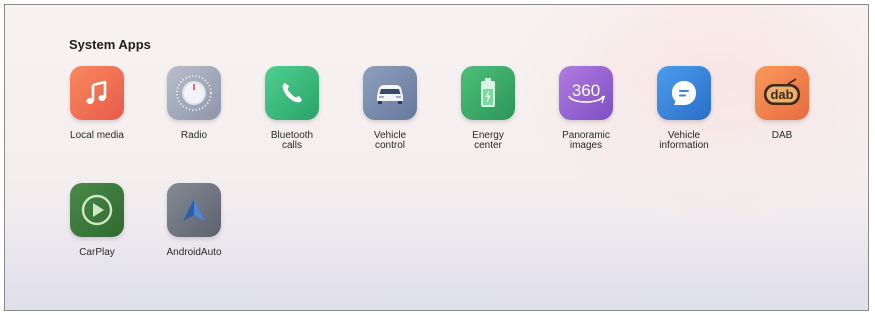 This screenshot has height=315, width=875. Describe the element at coordinates (684, 140) in the screenshot. I see `app-label: Vehicle information` at that location.